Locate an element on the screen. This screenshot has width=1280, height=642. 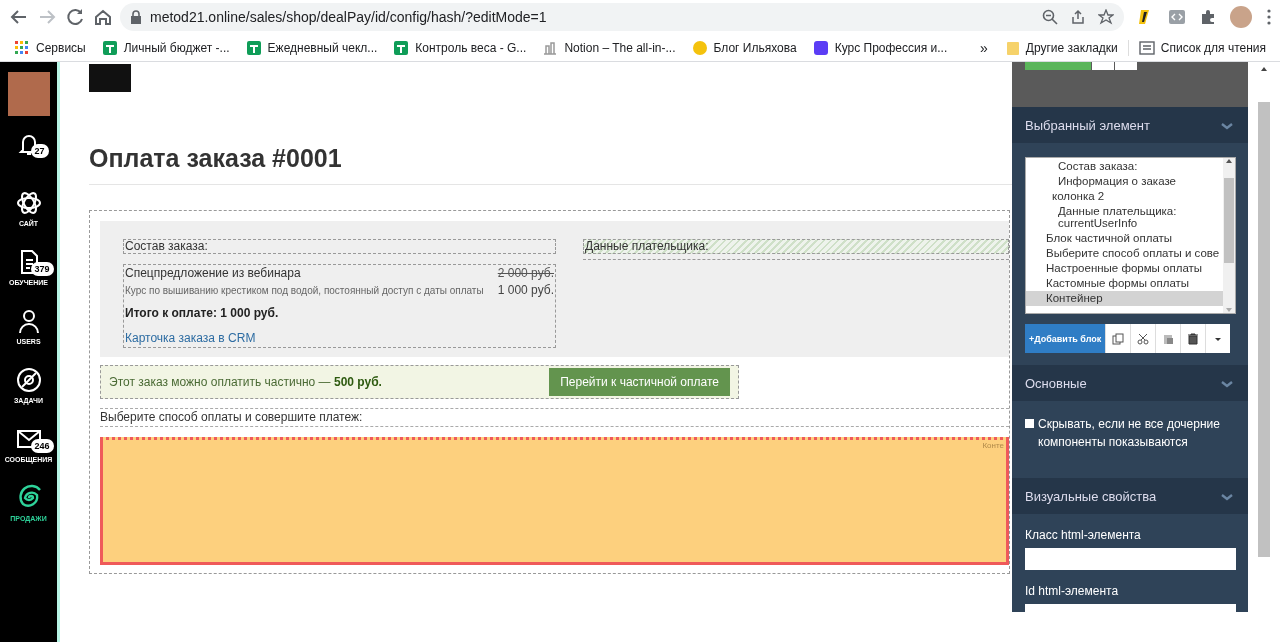
circle-icon is located at coordinates (699, 47).